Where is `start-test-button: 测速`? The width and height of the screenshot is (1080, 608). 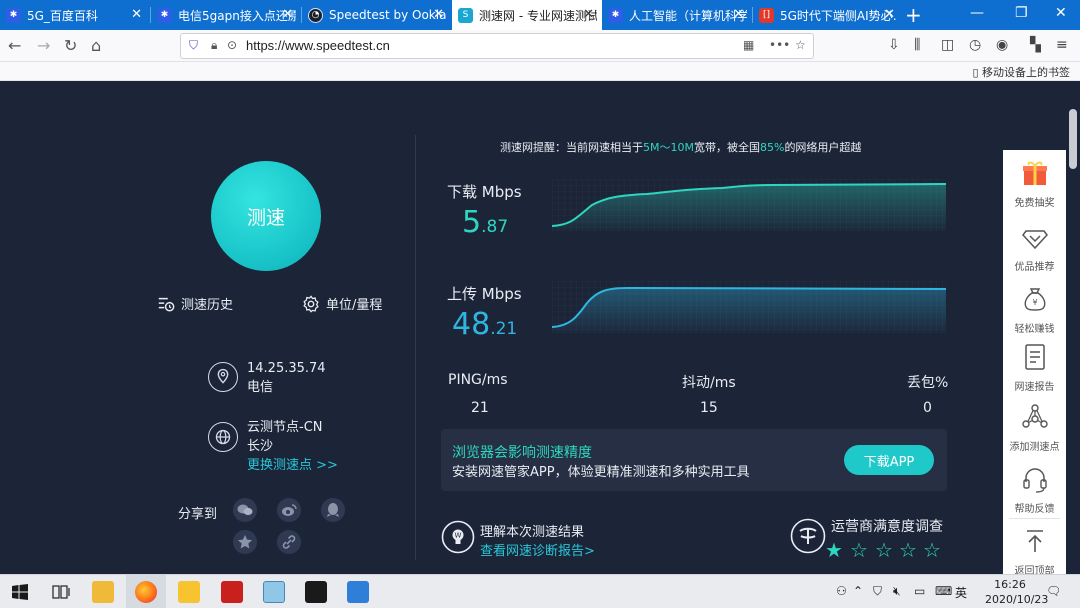
start-test-button: 测速 is located at coordinates (266, 216).